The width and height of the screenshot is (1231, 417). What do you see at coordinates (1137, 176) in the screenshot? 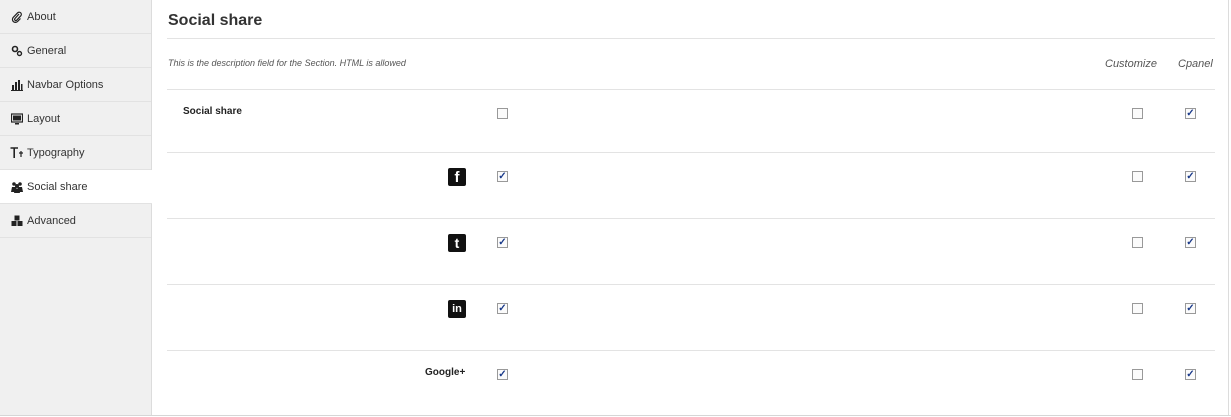
I see `facebook-customize-checkbox` at bounding box center [1137, 176].